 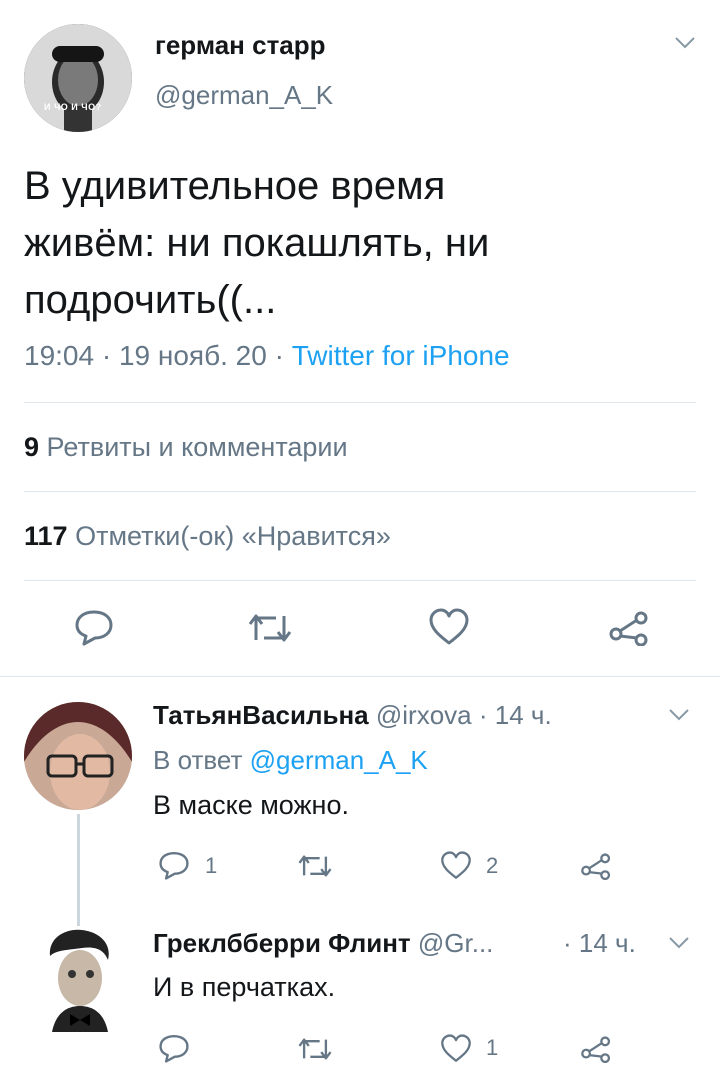 I want to click on author-handle: @german_A_K, so click(x=244, y=95).